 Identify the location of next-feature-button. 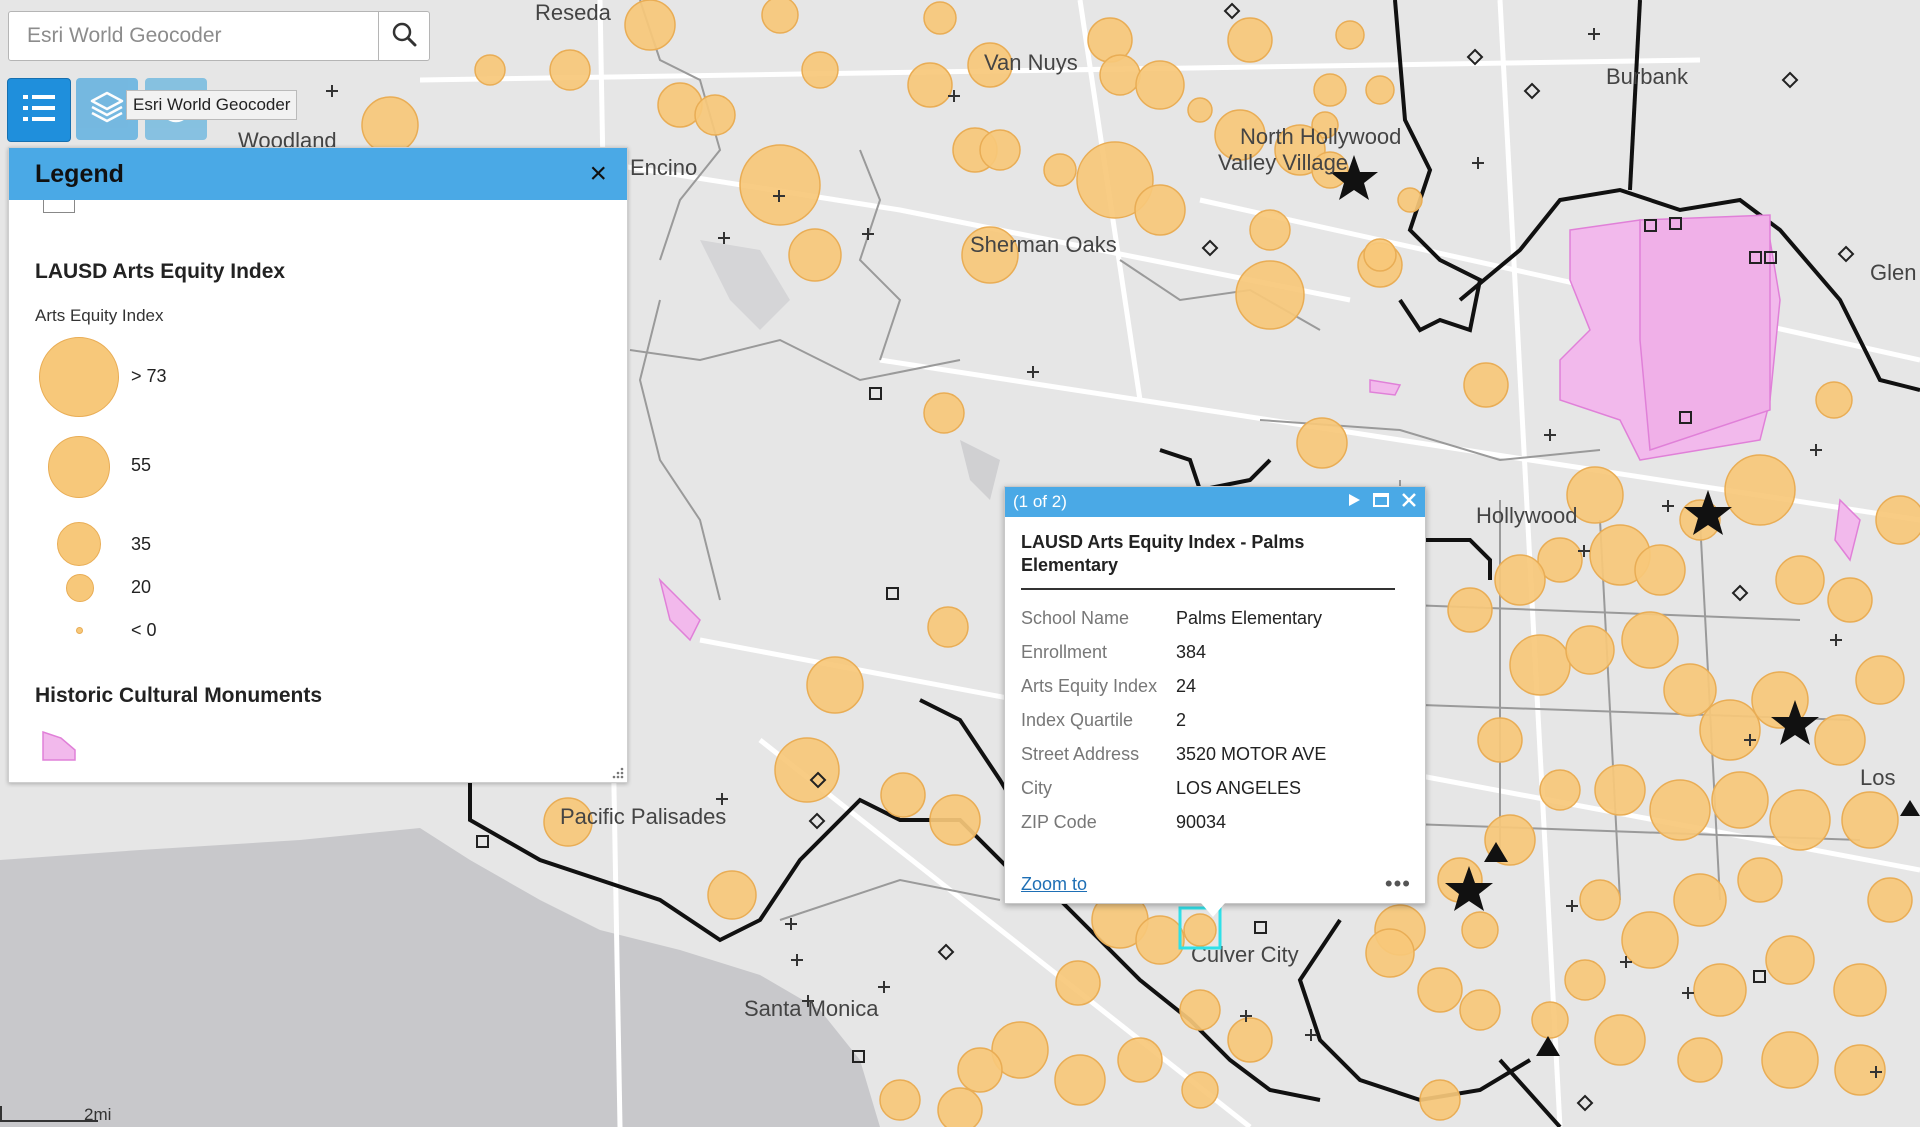
(1354, 502).